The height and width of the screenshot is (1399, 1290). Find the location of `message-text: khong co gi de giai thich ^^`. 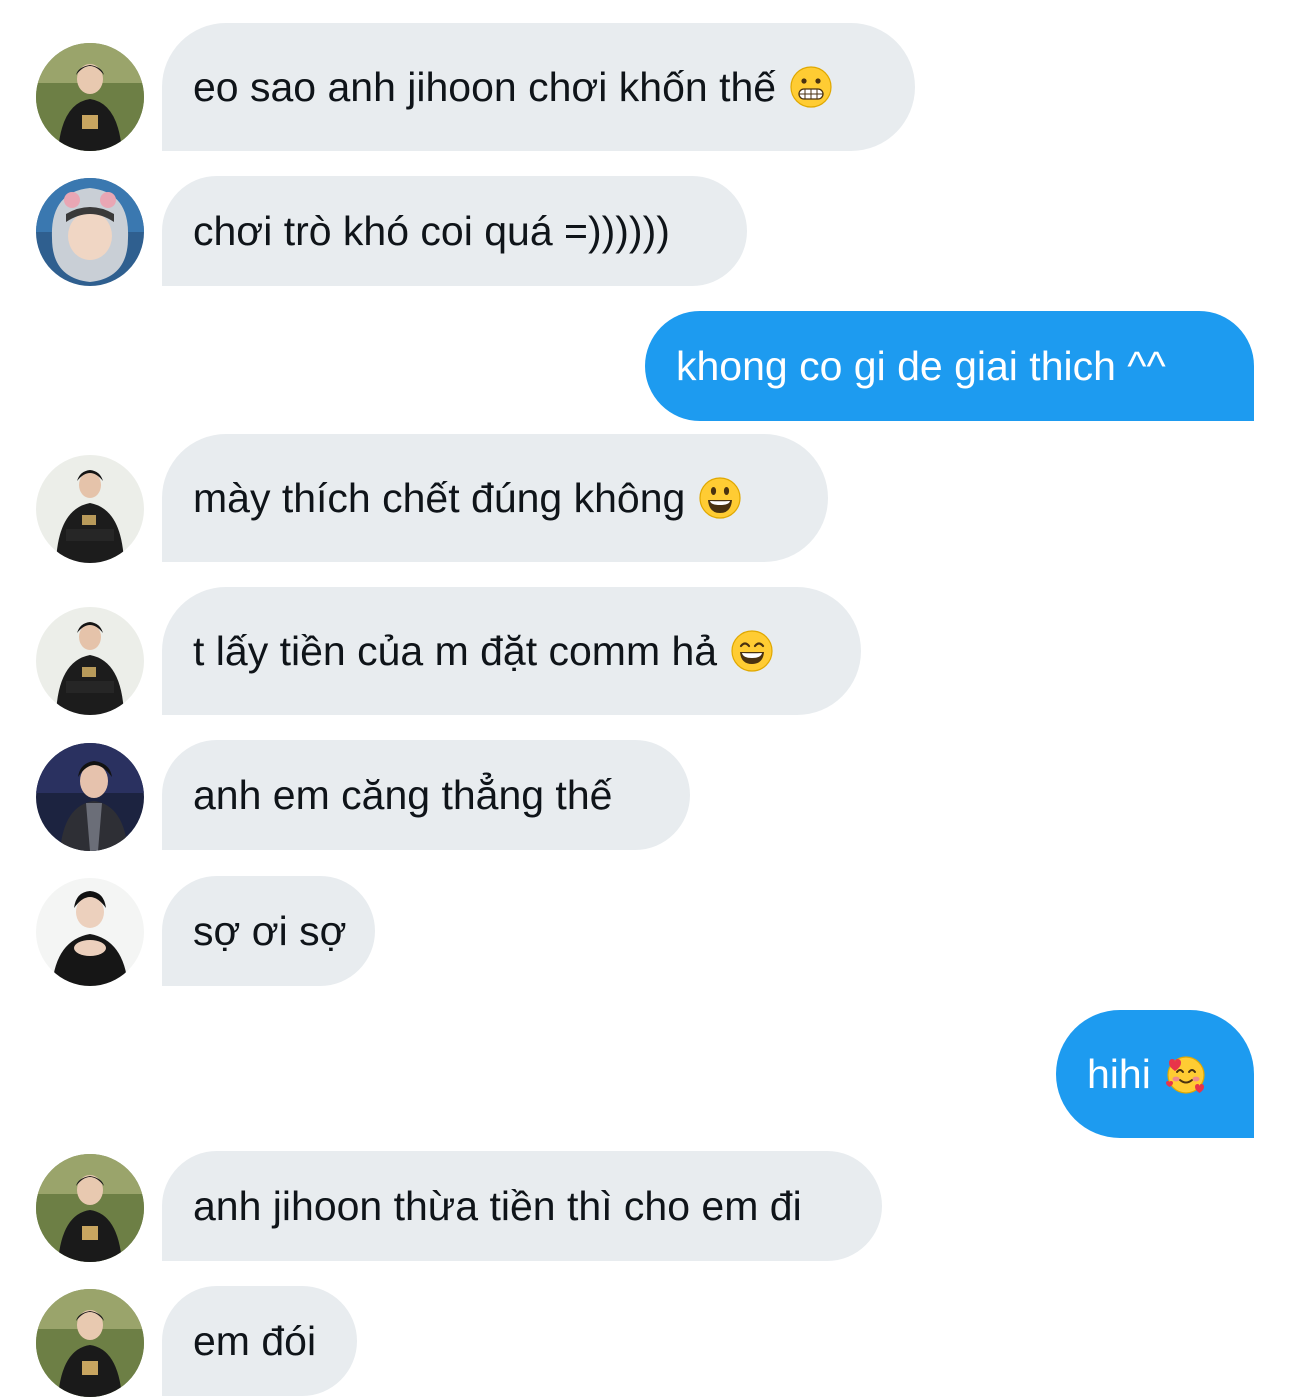

message-text: khong co gi de giai thich ^^ is located at coordinates (921, 366).